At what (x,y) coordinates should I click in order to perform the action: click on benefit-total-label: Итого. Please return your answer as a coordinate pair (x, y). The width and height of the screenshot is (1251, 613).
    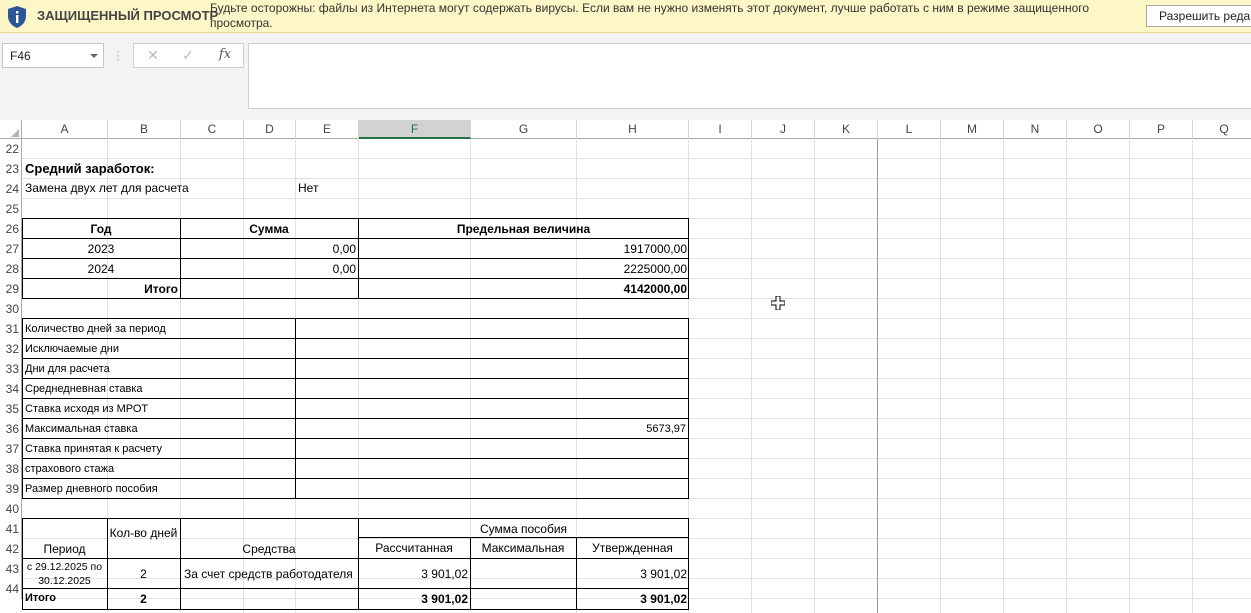
    Looking at the image, I should click on (40, 598).